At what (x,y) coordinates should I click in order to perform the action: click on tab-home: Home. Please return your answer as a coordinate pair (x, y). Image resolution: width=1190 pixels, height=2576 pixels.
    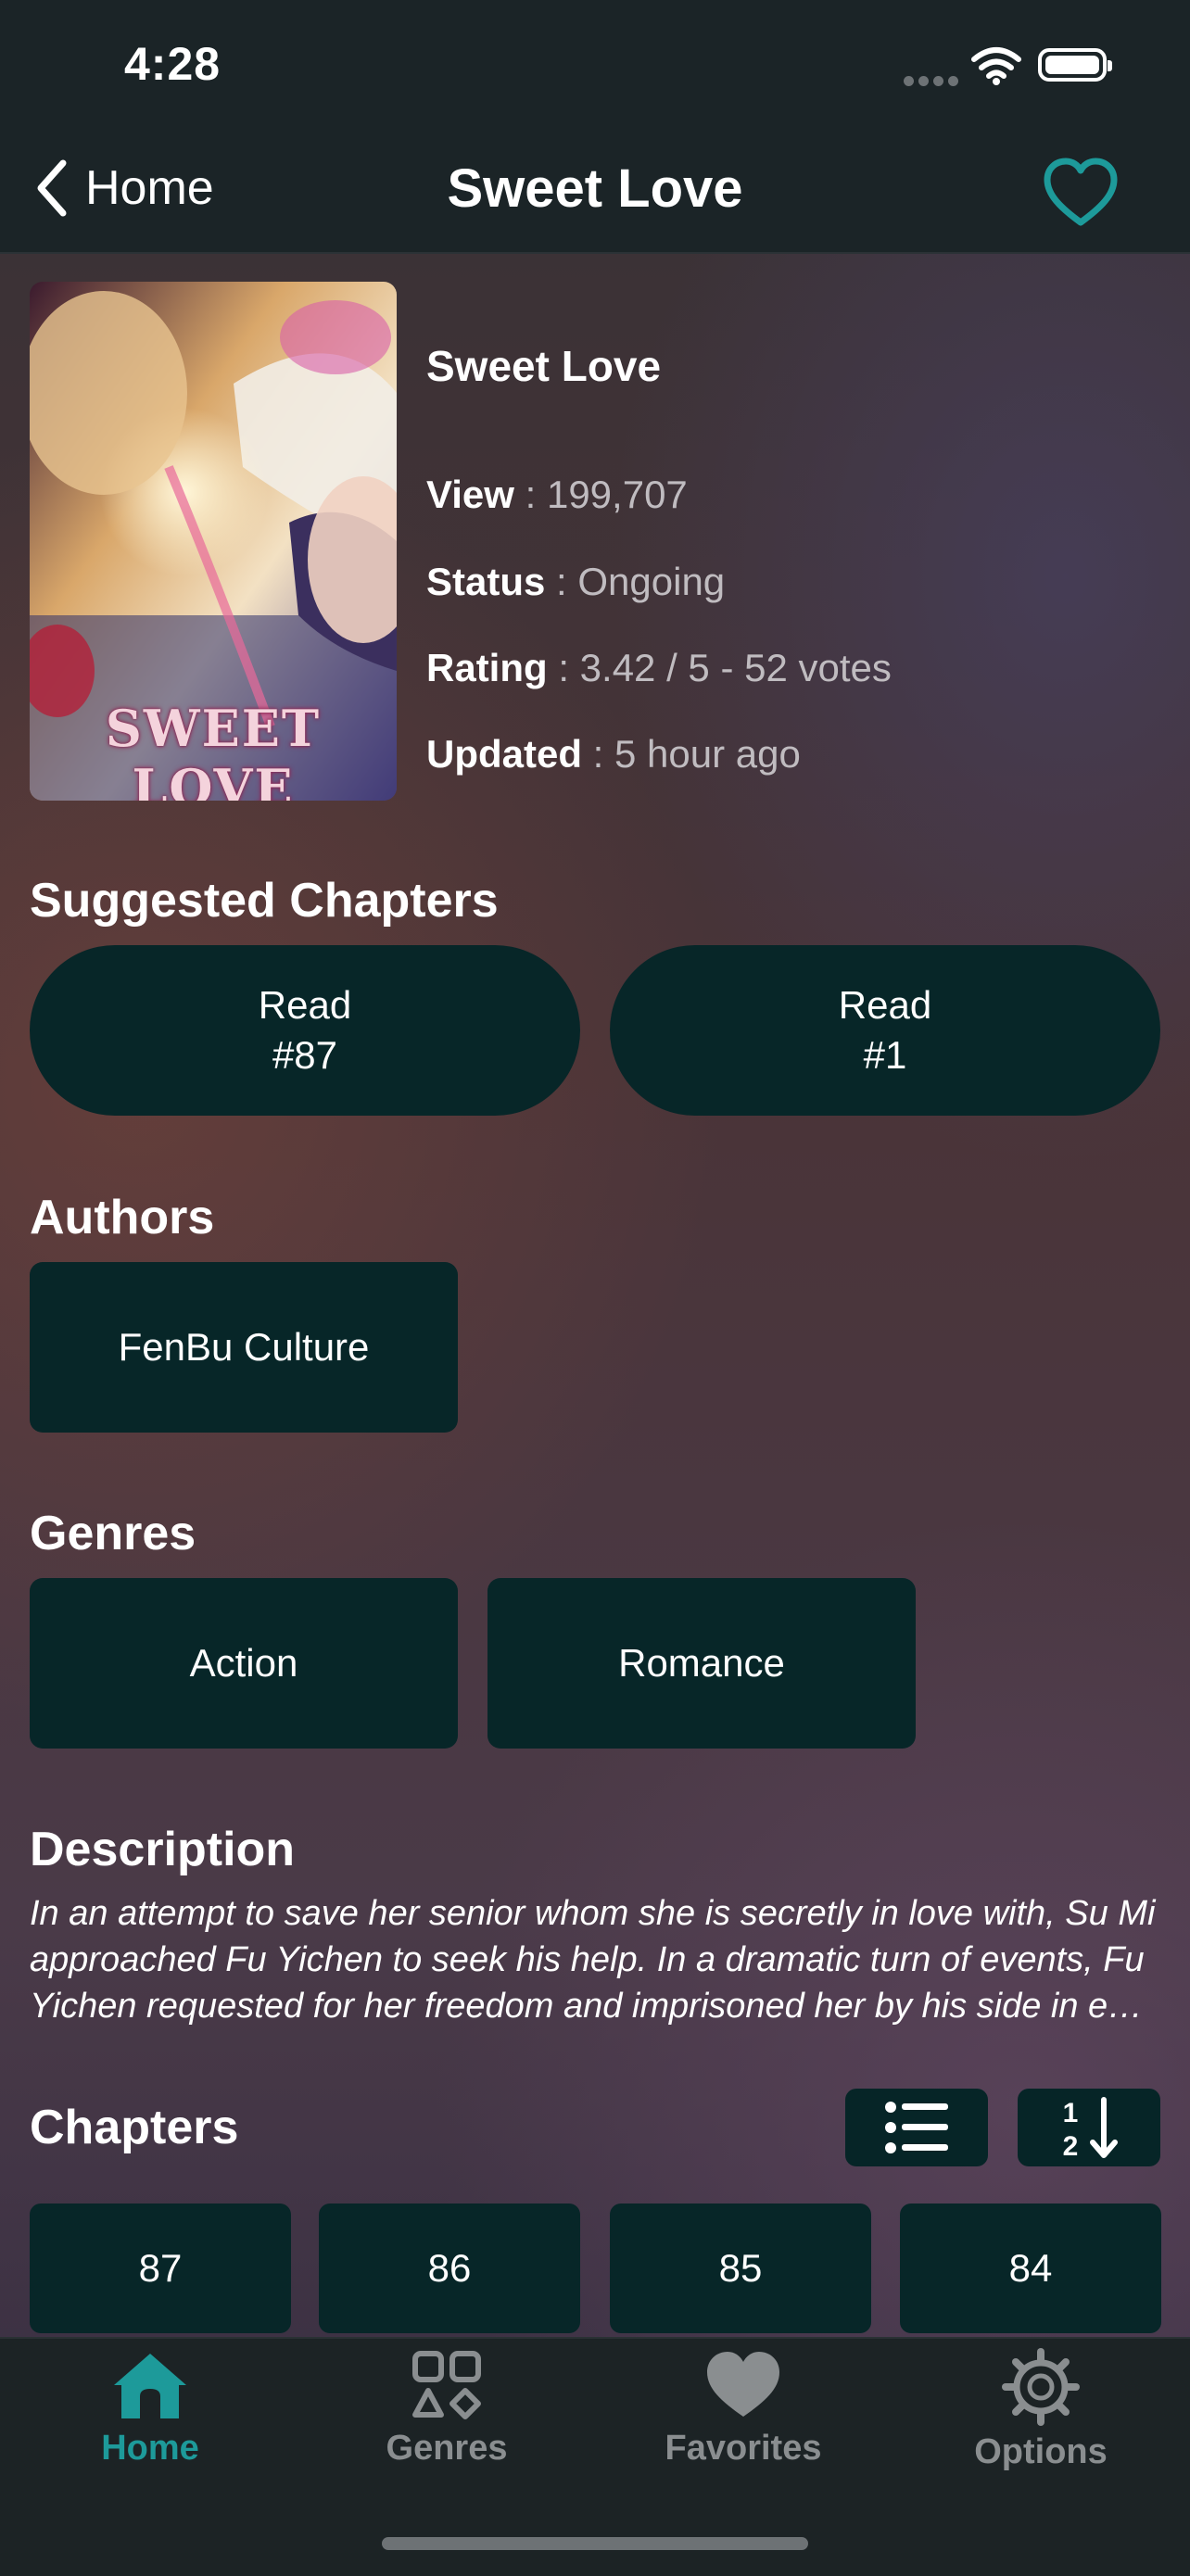
    Looking at the image, I should click on (150, 2409).